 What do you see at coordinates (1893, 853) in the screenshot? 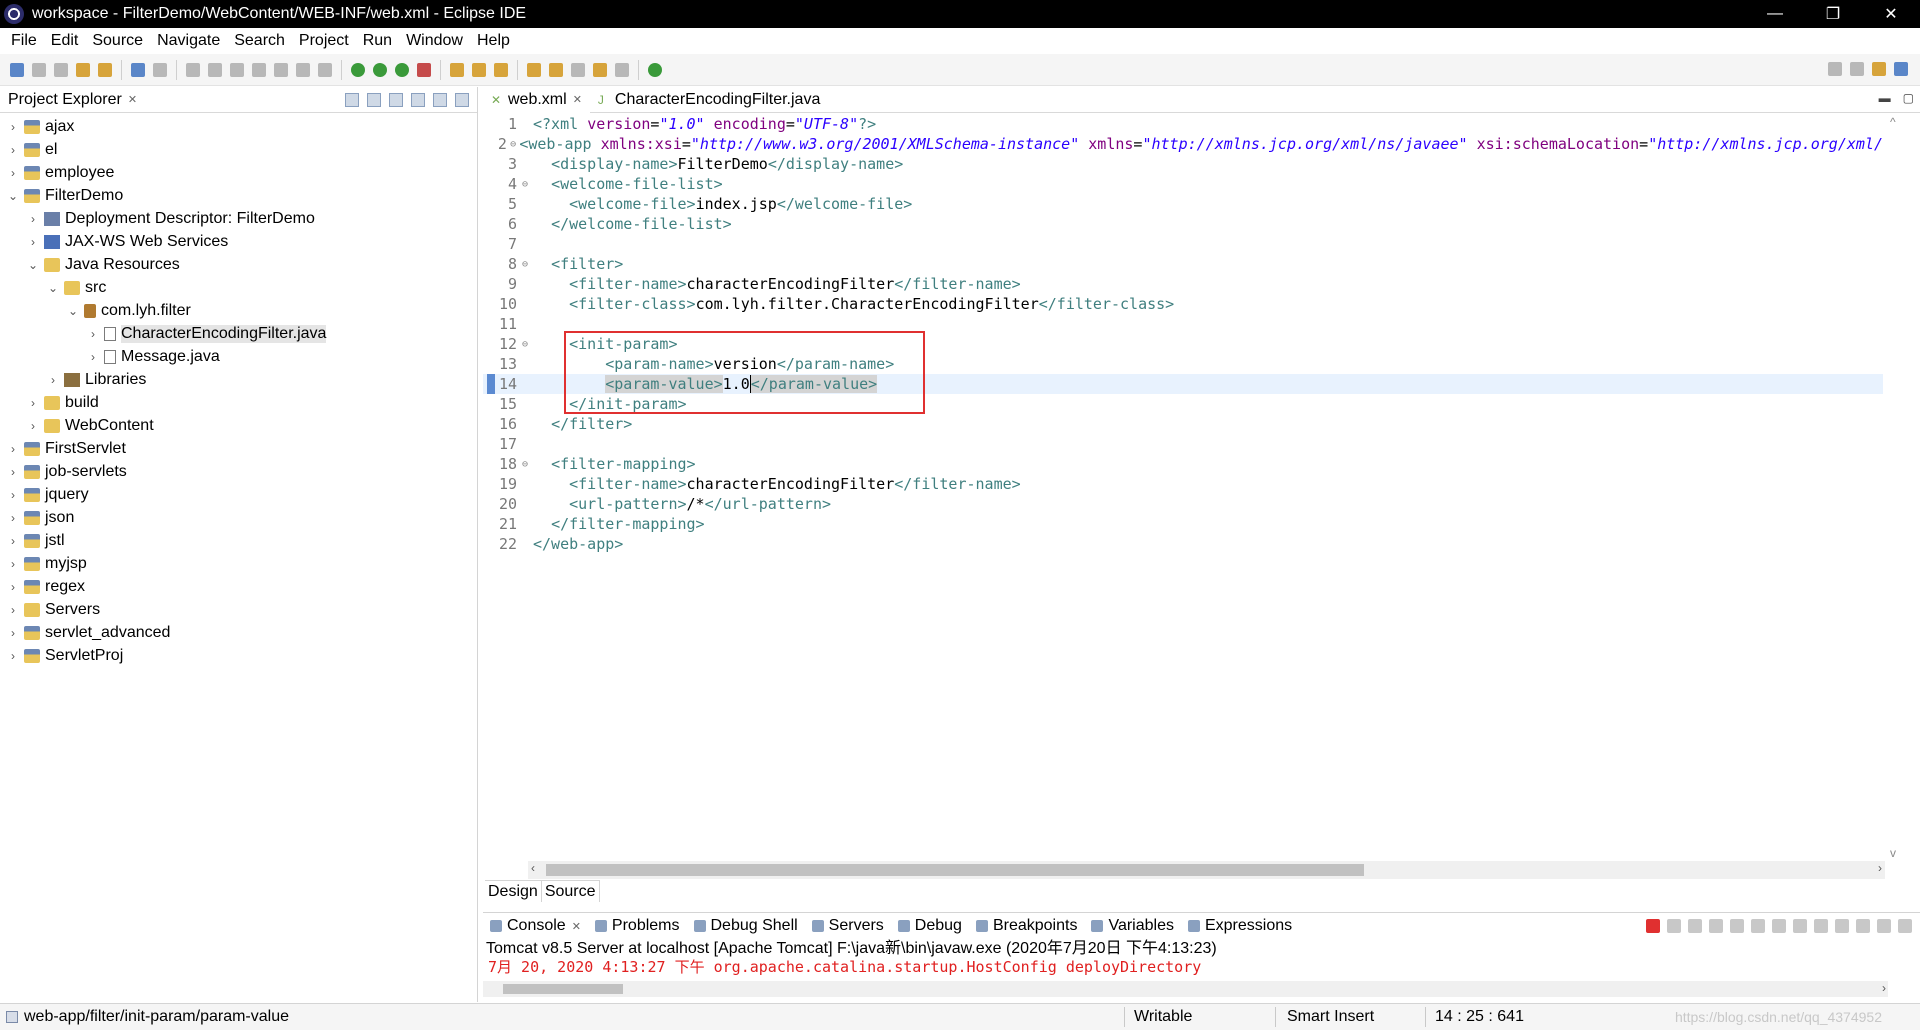
I see `scroll-down-icon: v` at bounding box center [1893, 853].